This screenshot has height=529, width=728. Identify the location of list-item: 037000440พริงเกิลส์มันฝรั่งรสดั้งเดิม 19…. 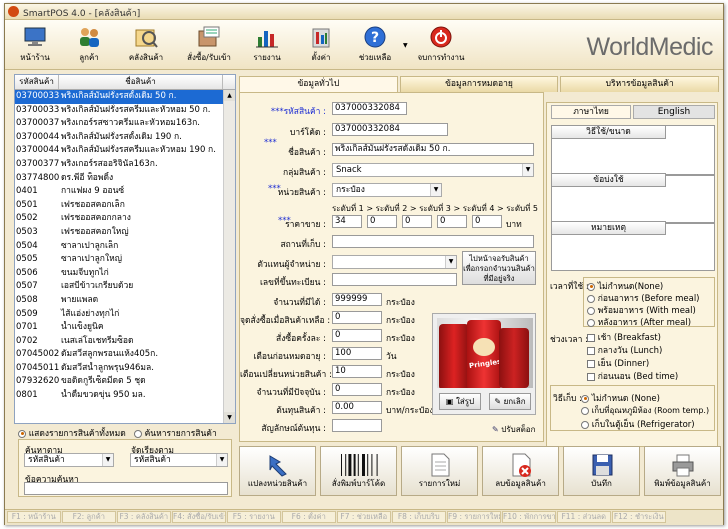
(119, 138).